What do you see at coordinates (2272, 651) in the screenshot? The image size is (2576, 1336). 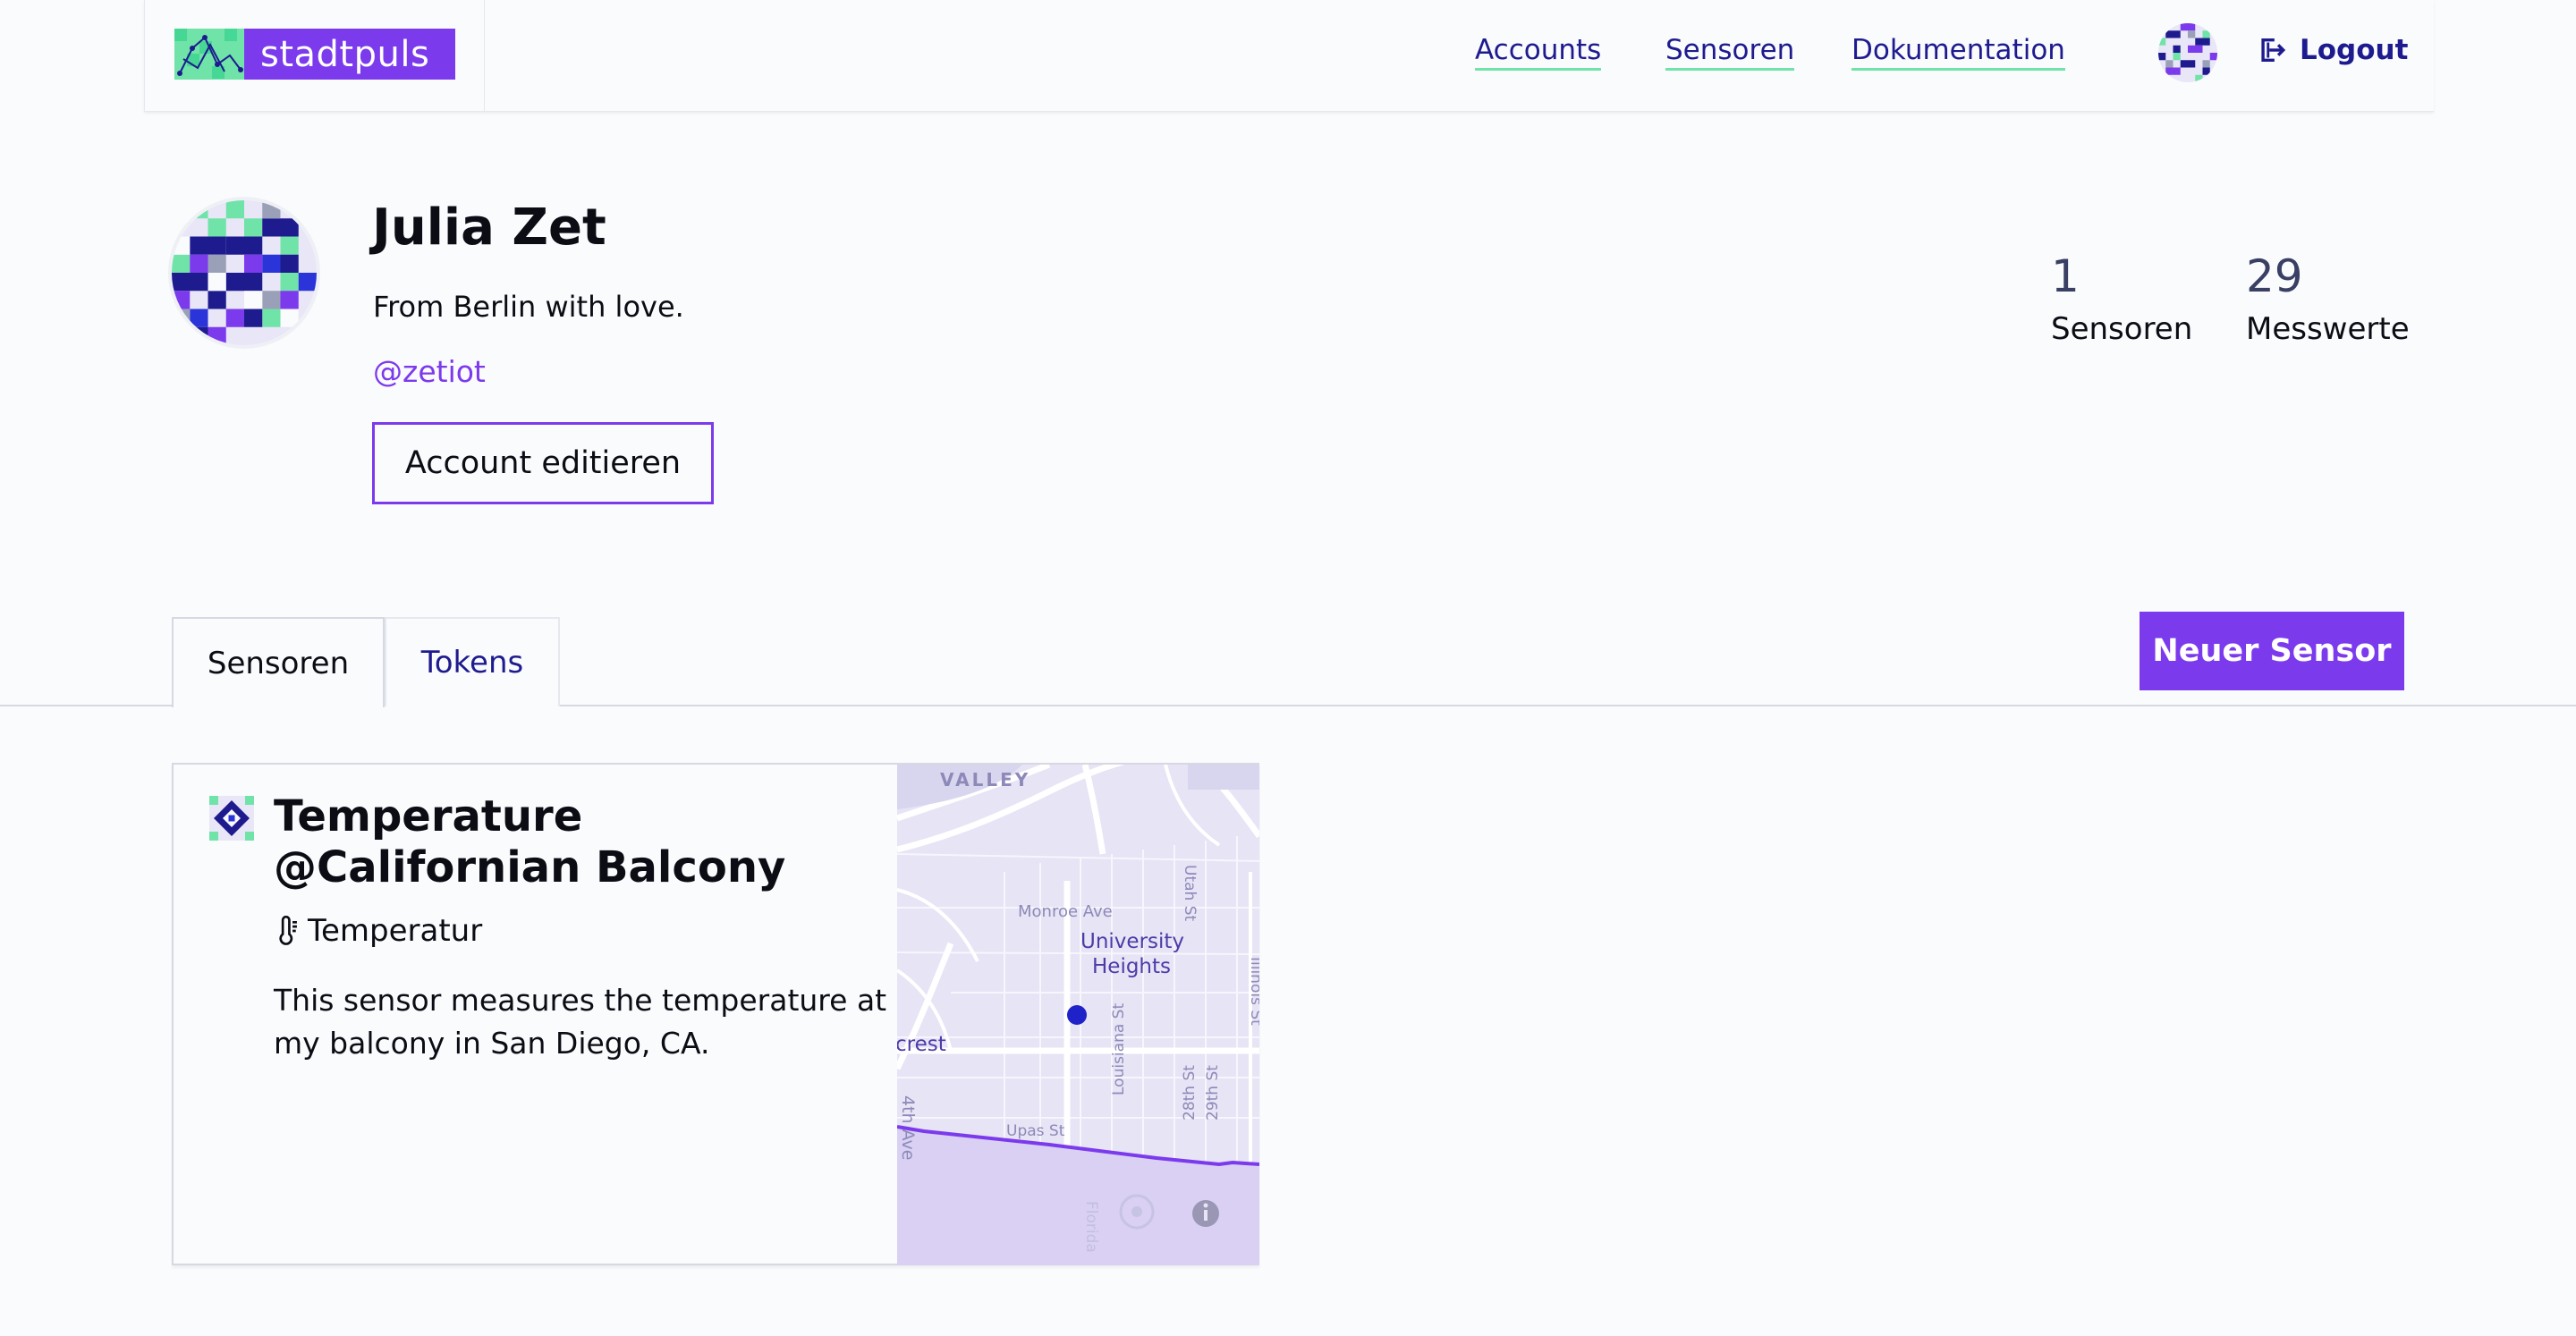 I see `new-sensor-button: Neuer Sensor` at bounding box center [2272, 651].